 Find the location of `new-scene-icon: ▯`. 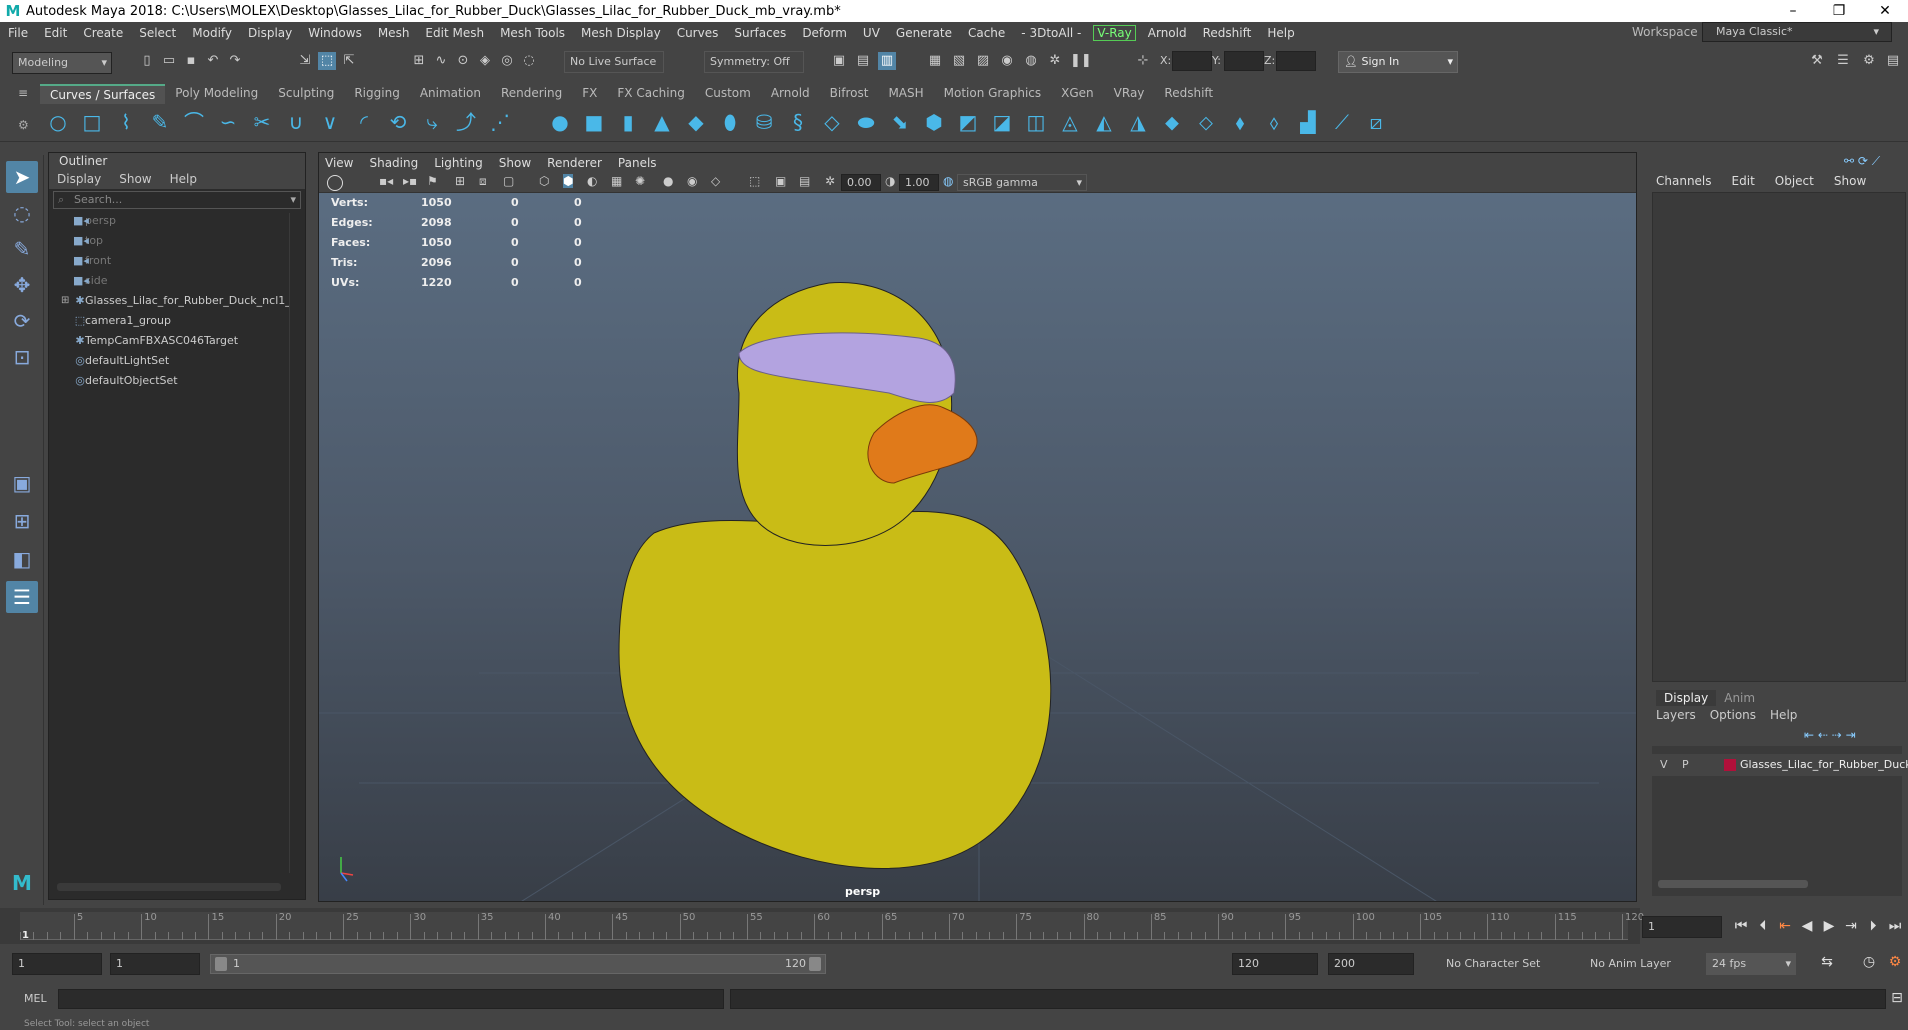

new-scene-icon: ▯ is located at coordinates (147, 61).